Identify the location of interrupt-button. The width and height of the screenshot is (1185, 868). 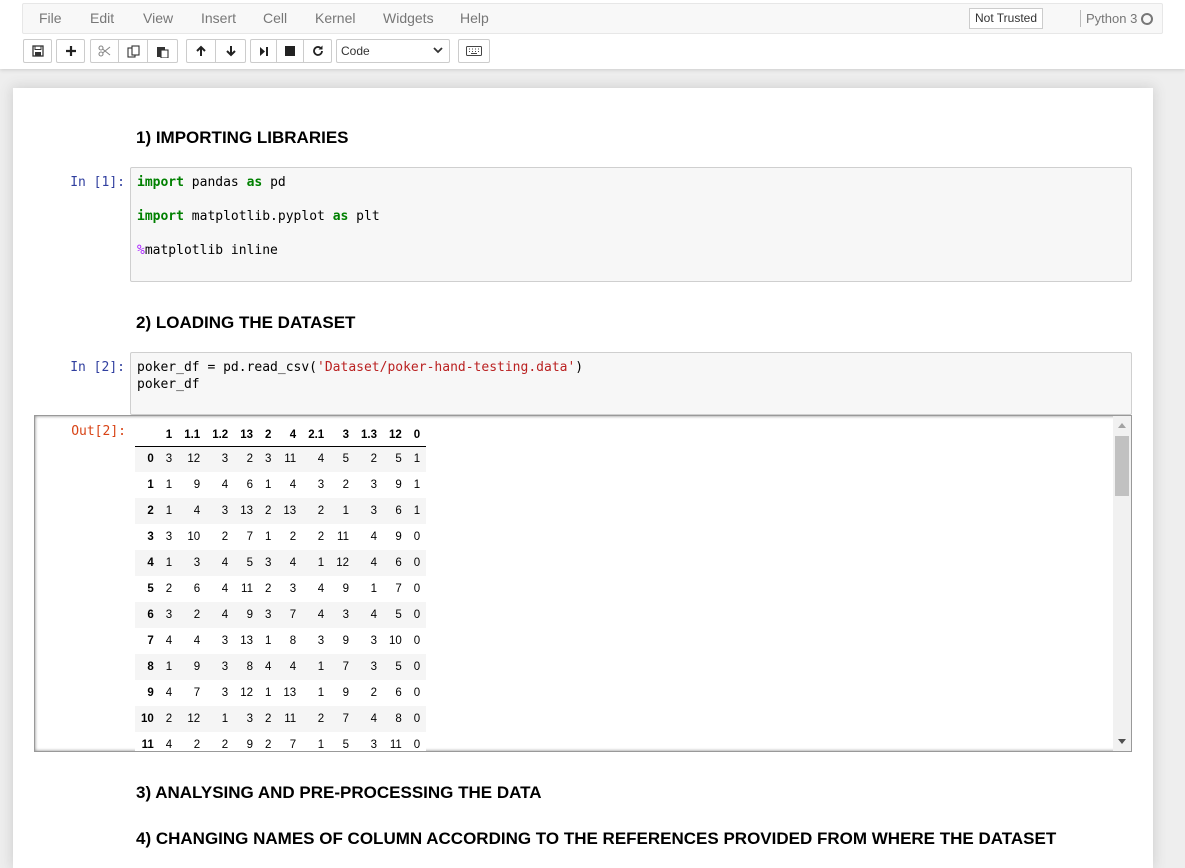
(290, 51).